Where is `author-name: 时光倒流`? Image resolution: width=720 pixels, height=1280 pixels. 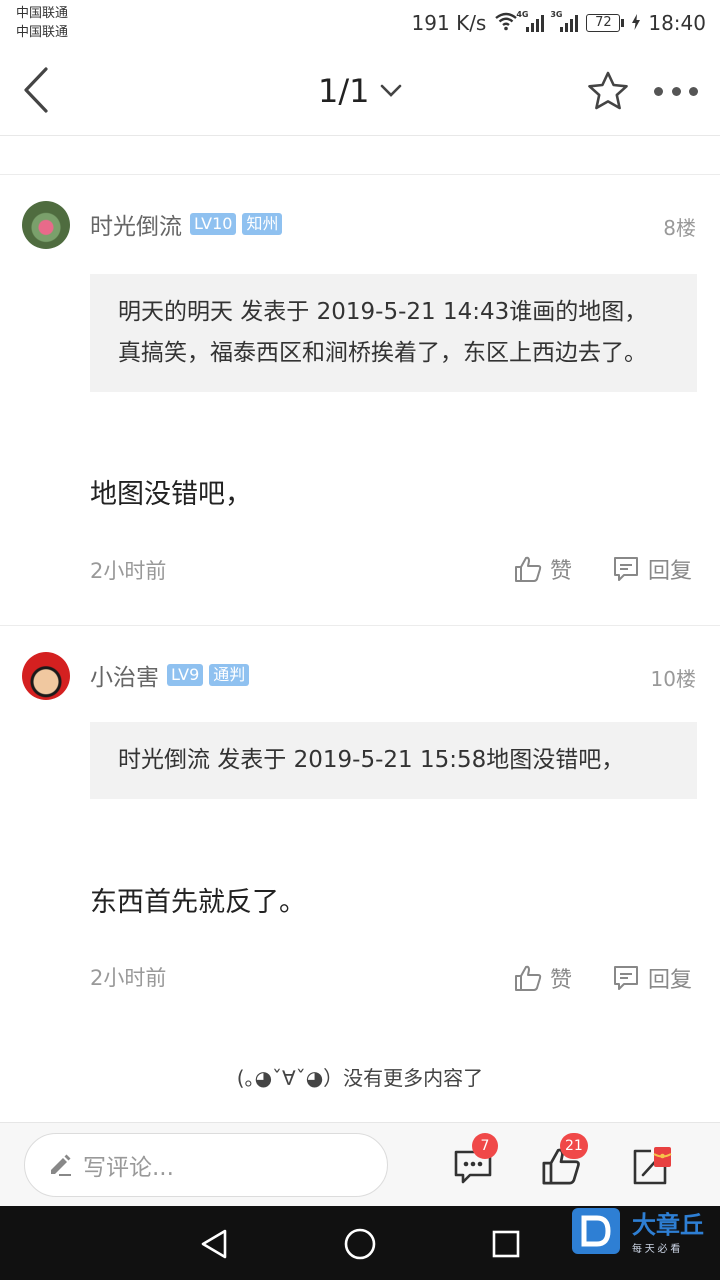 author-name: 时光倒流 is located at coordinates (136, 224).